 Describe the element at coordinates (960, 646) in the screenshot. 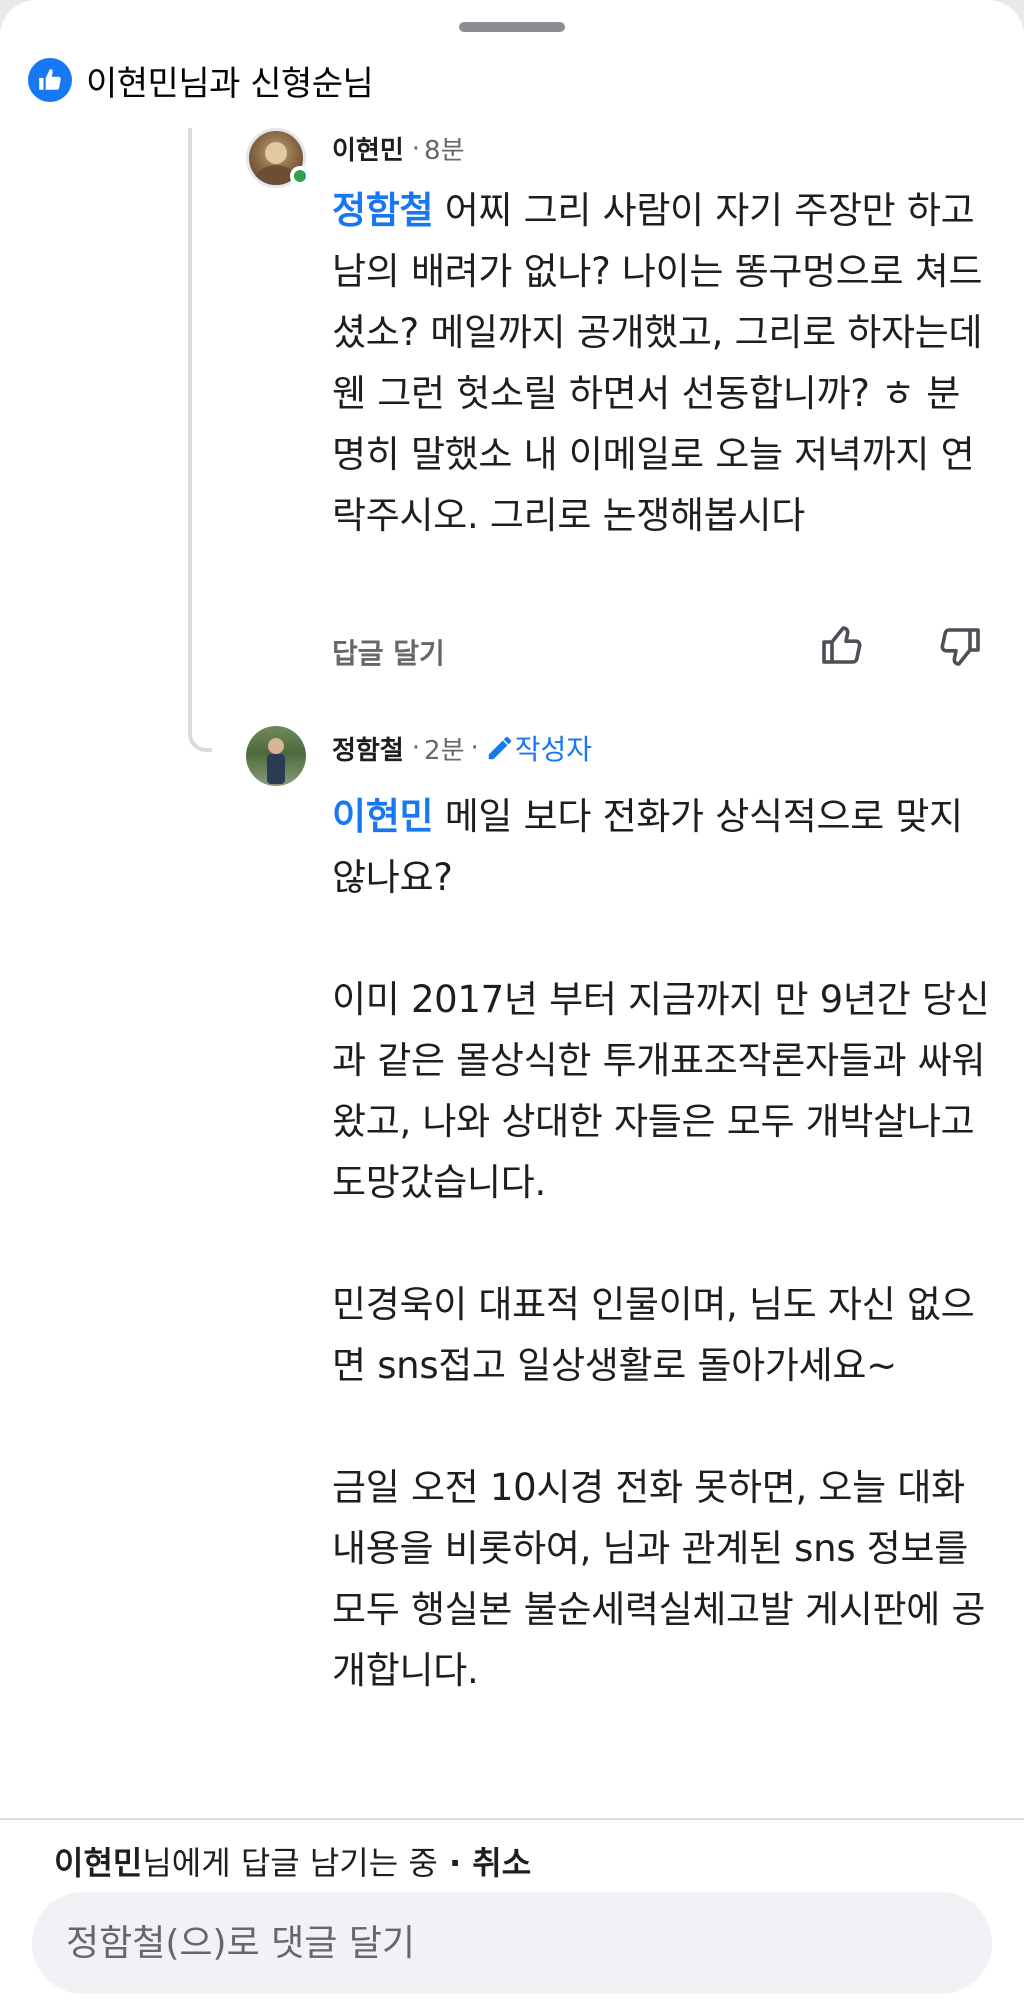

I see `thumbs-down-icon` at that location.